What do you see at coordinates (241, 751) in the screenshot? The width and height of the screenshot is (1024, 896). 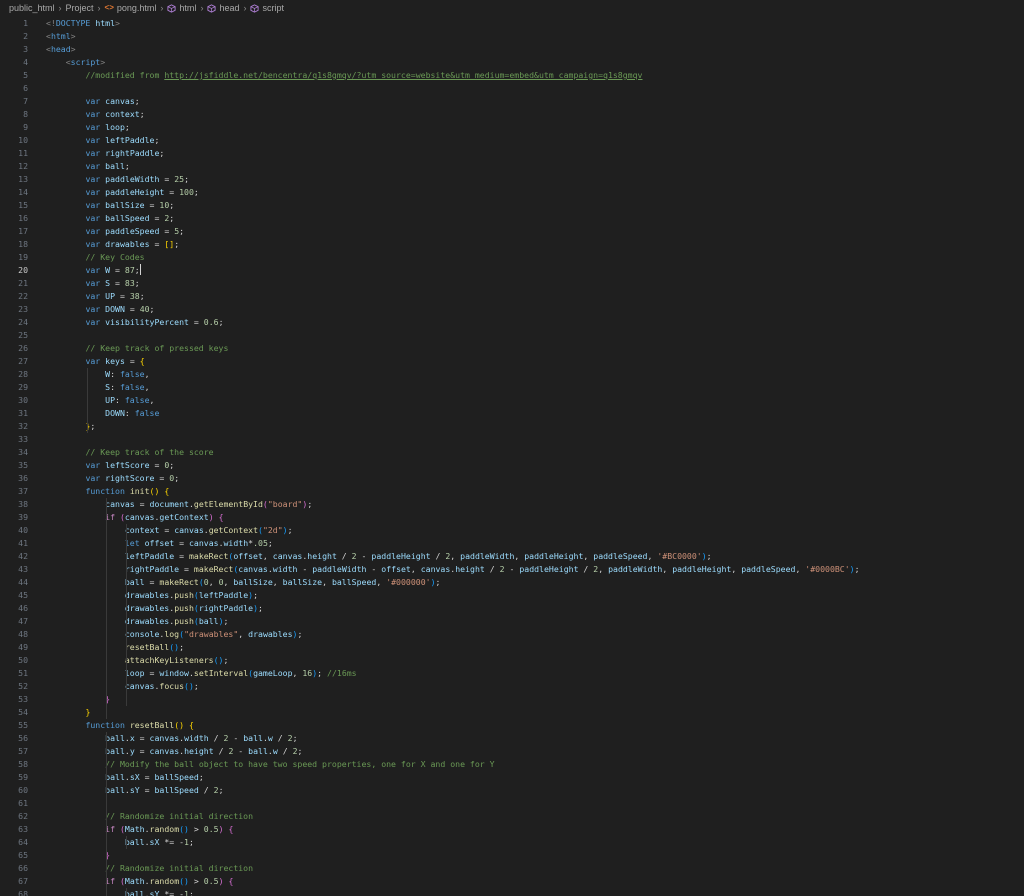 I see `token-punc: -` at bounding box center [241, 751].